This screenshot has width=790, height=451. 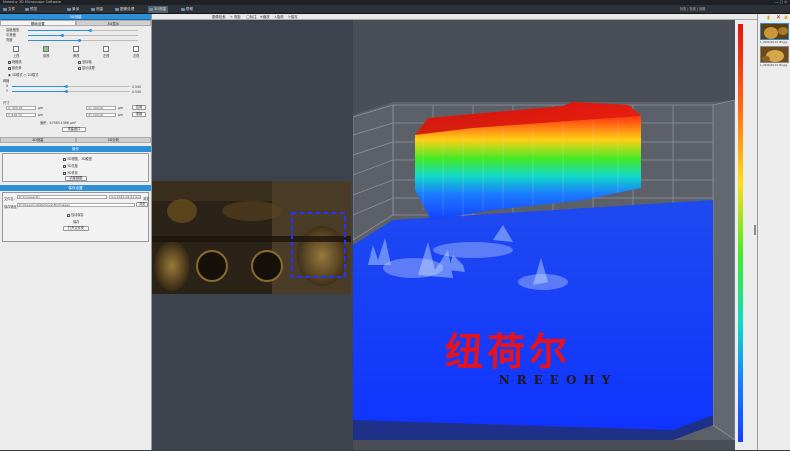 I want to click on colorbar-panel, so click(x=746, y=235).